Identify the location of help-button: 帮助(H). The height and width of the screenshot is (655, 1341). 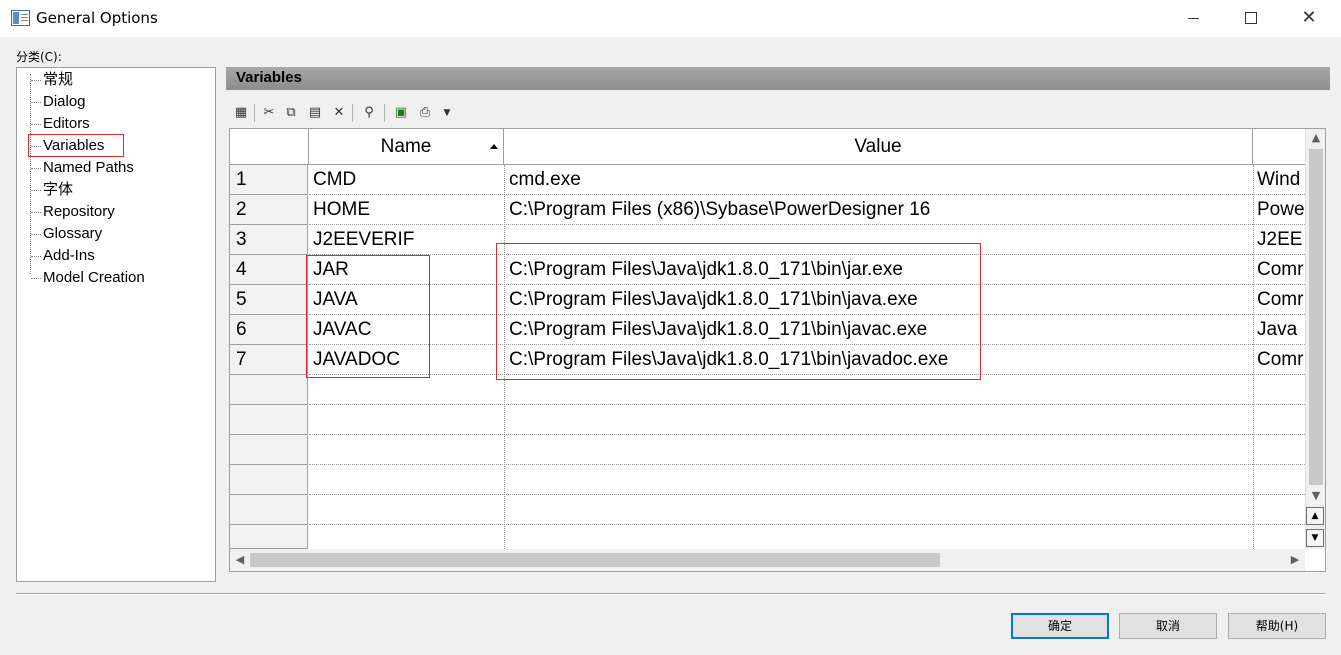
(1277, 626).